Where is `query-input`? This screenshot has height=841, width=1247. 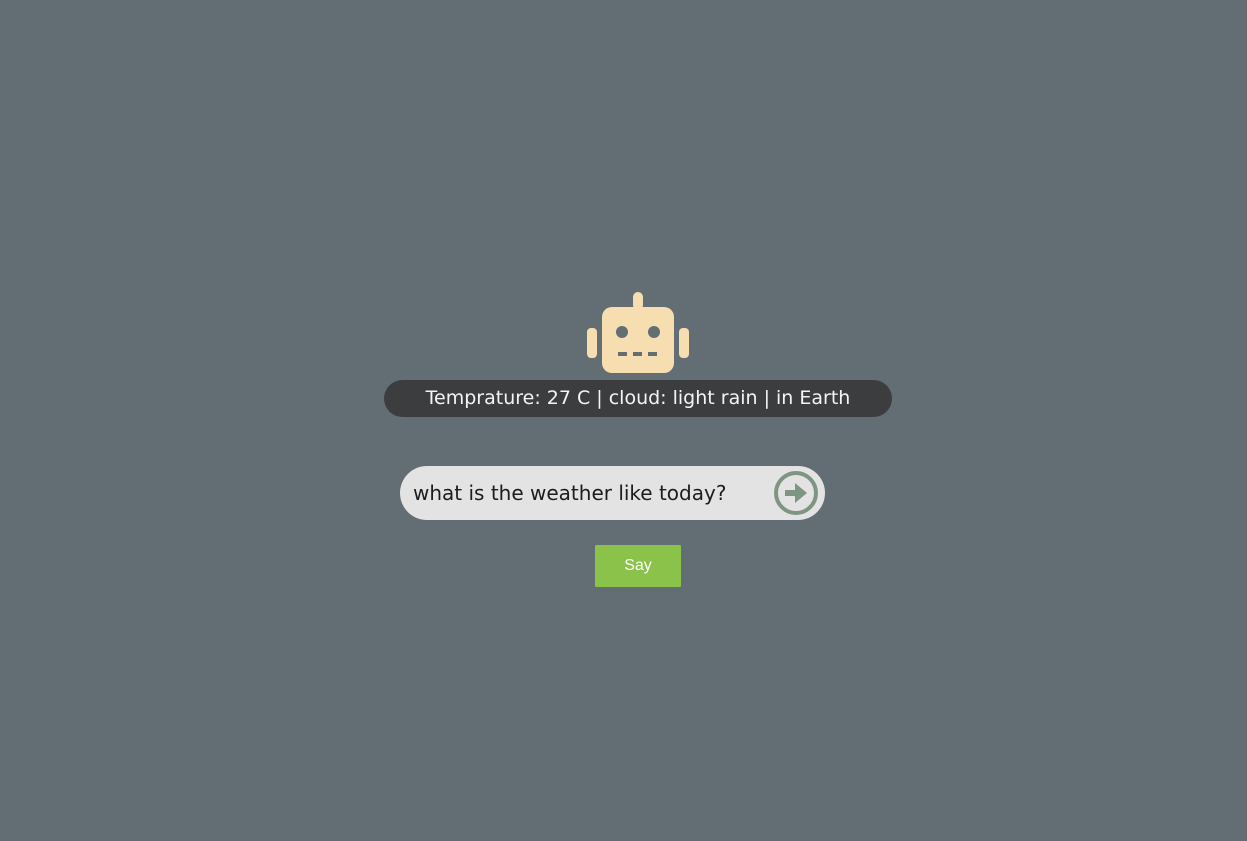 query-input is located at coordinates (588, 493).